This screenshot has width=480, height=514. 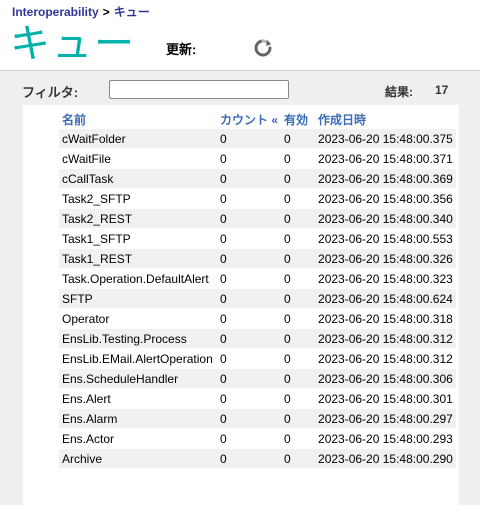 What do you see at coordinates (138, 418) in the screenshot?
I see `queue-name-cell: Ens.Alarm` at bounding box center [138, 418].